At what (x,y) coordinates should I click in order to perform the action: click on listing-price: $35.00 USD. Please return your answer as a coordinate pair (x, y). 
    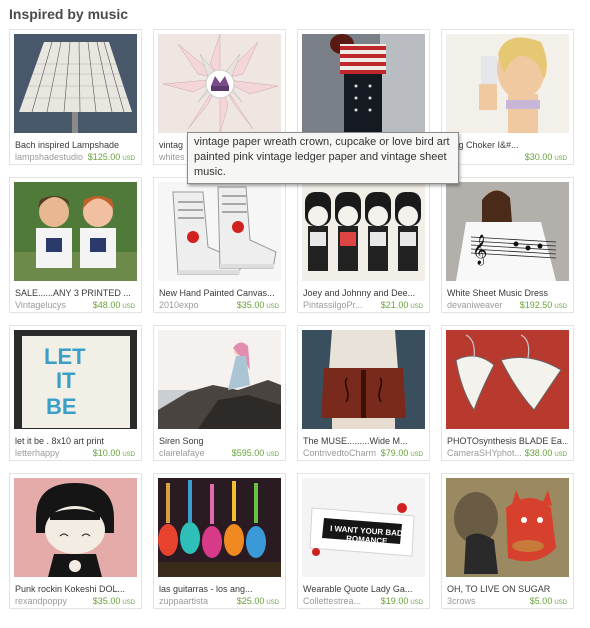
    Looking at the image, I should click on (114, 601).